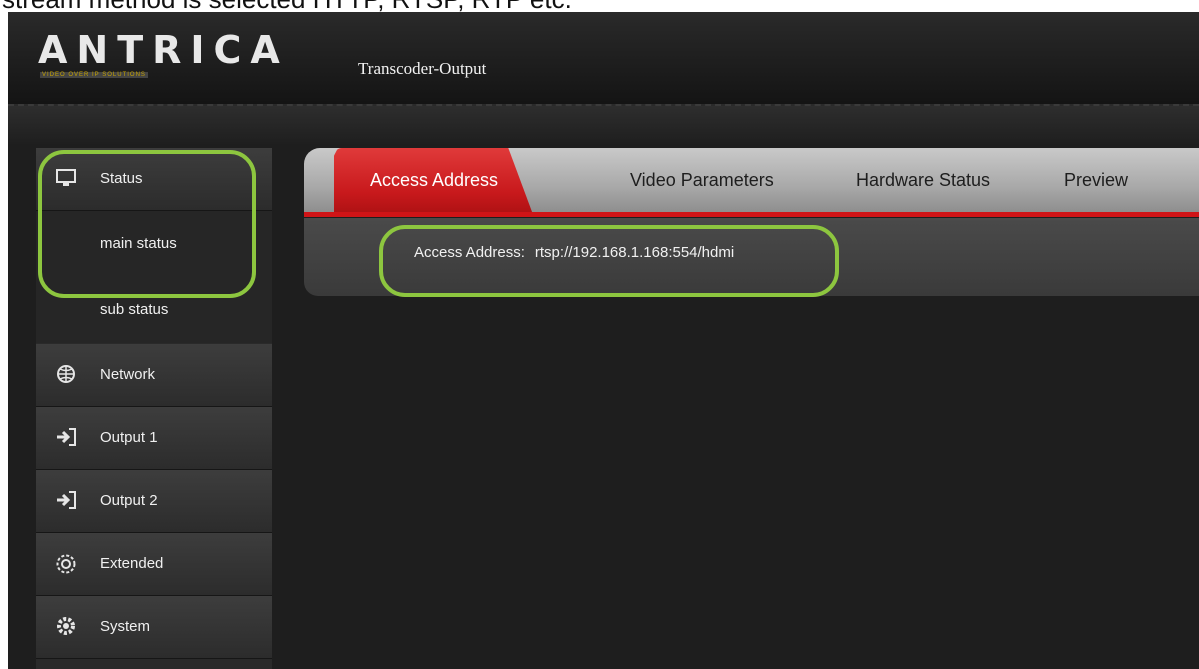 Image resolution: width=1199 pixels, height=669 pixels. I want to click on sidebar-item-label: System, so click(125, 626).